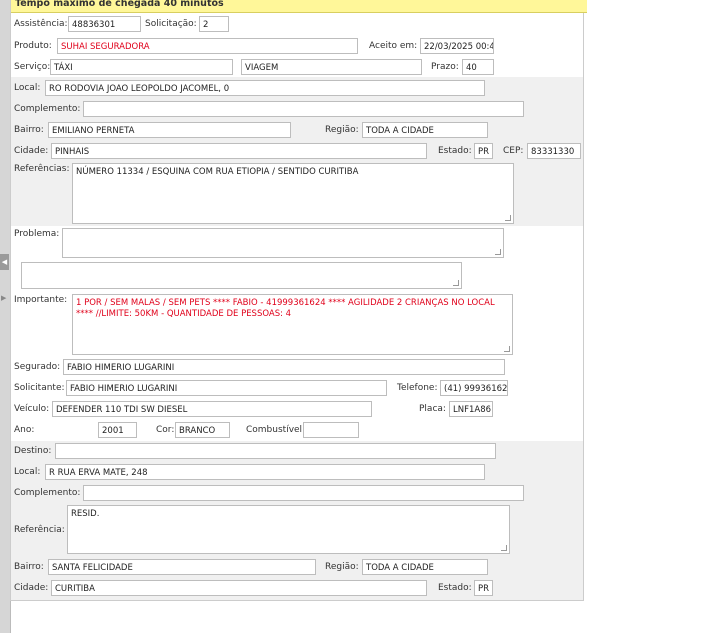 The height and width of the screenshot is (633, 716). I want to click on arrow-right-icon: ▶, so click(4, 298).